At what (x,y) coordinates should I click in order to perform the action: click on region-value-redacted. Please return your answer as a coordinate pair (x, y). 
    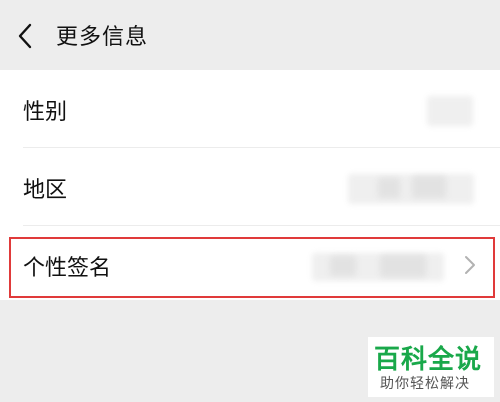
    Looking at the image, I should click on (411, 189).